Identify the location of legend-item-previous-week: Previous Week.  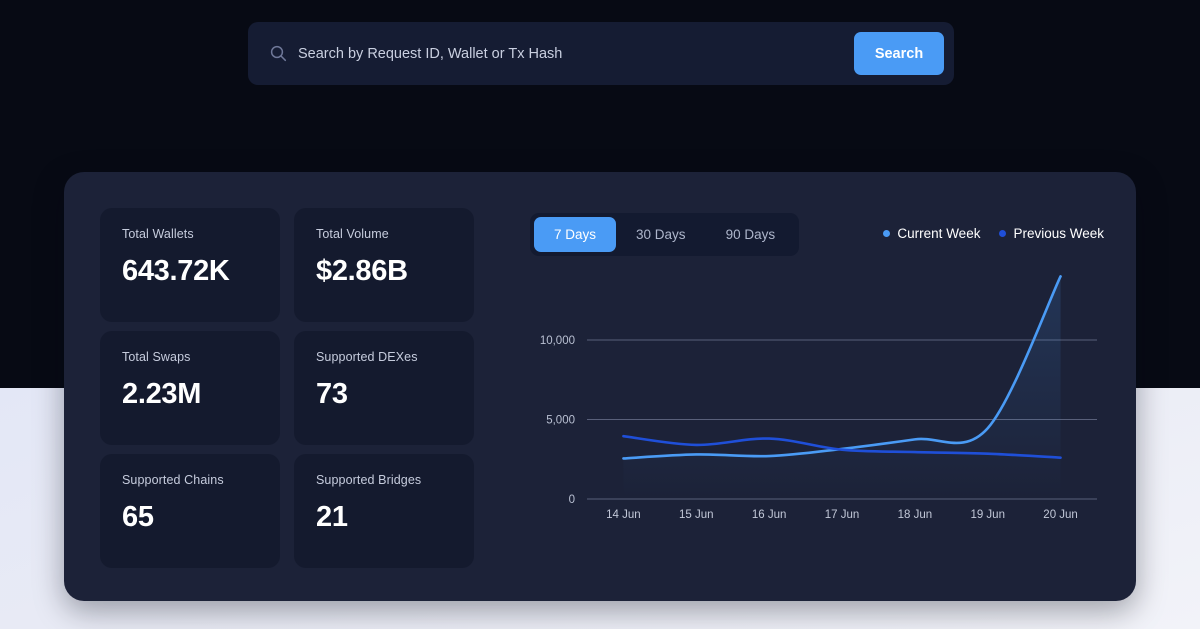
(1051, 233).